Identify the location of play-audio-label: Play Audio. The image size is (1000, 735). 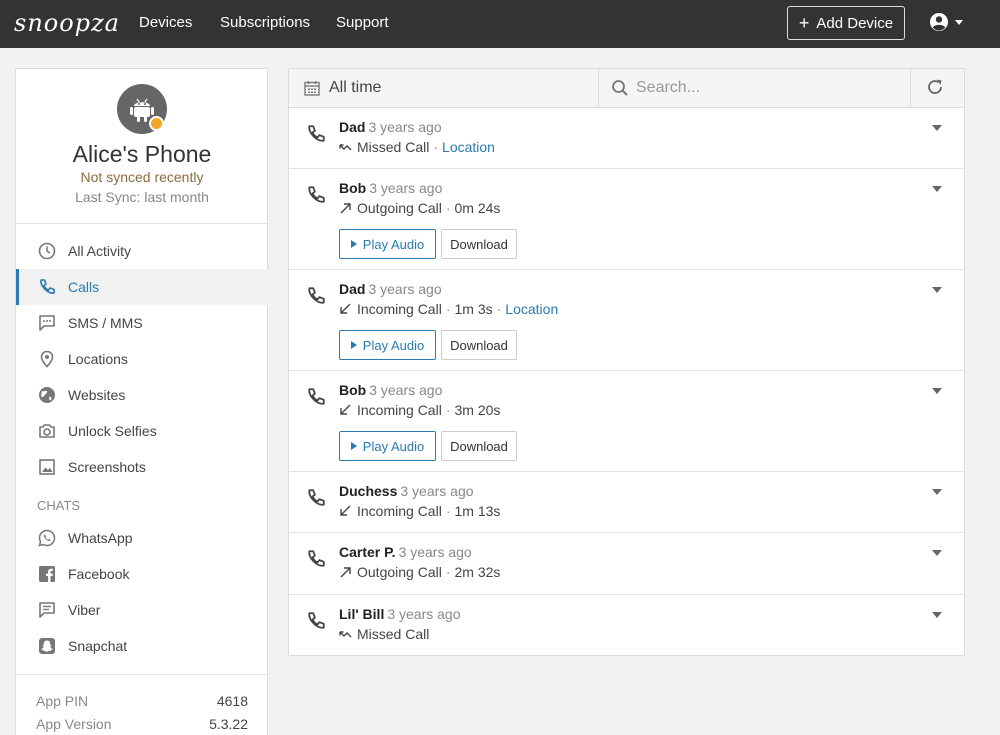
(393, 244).